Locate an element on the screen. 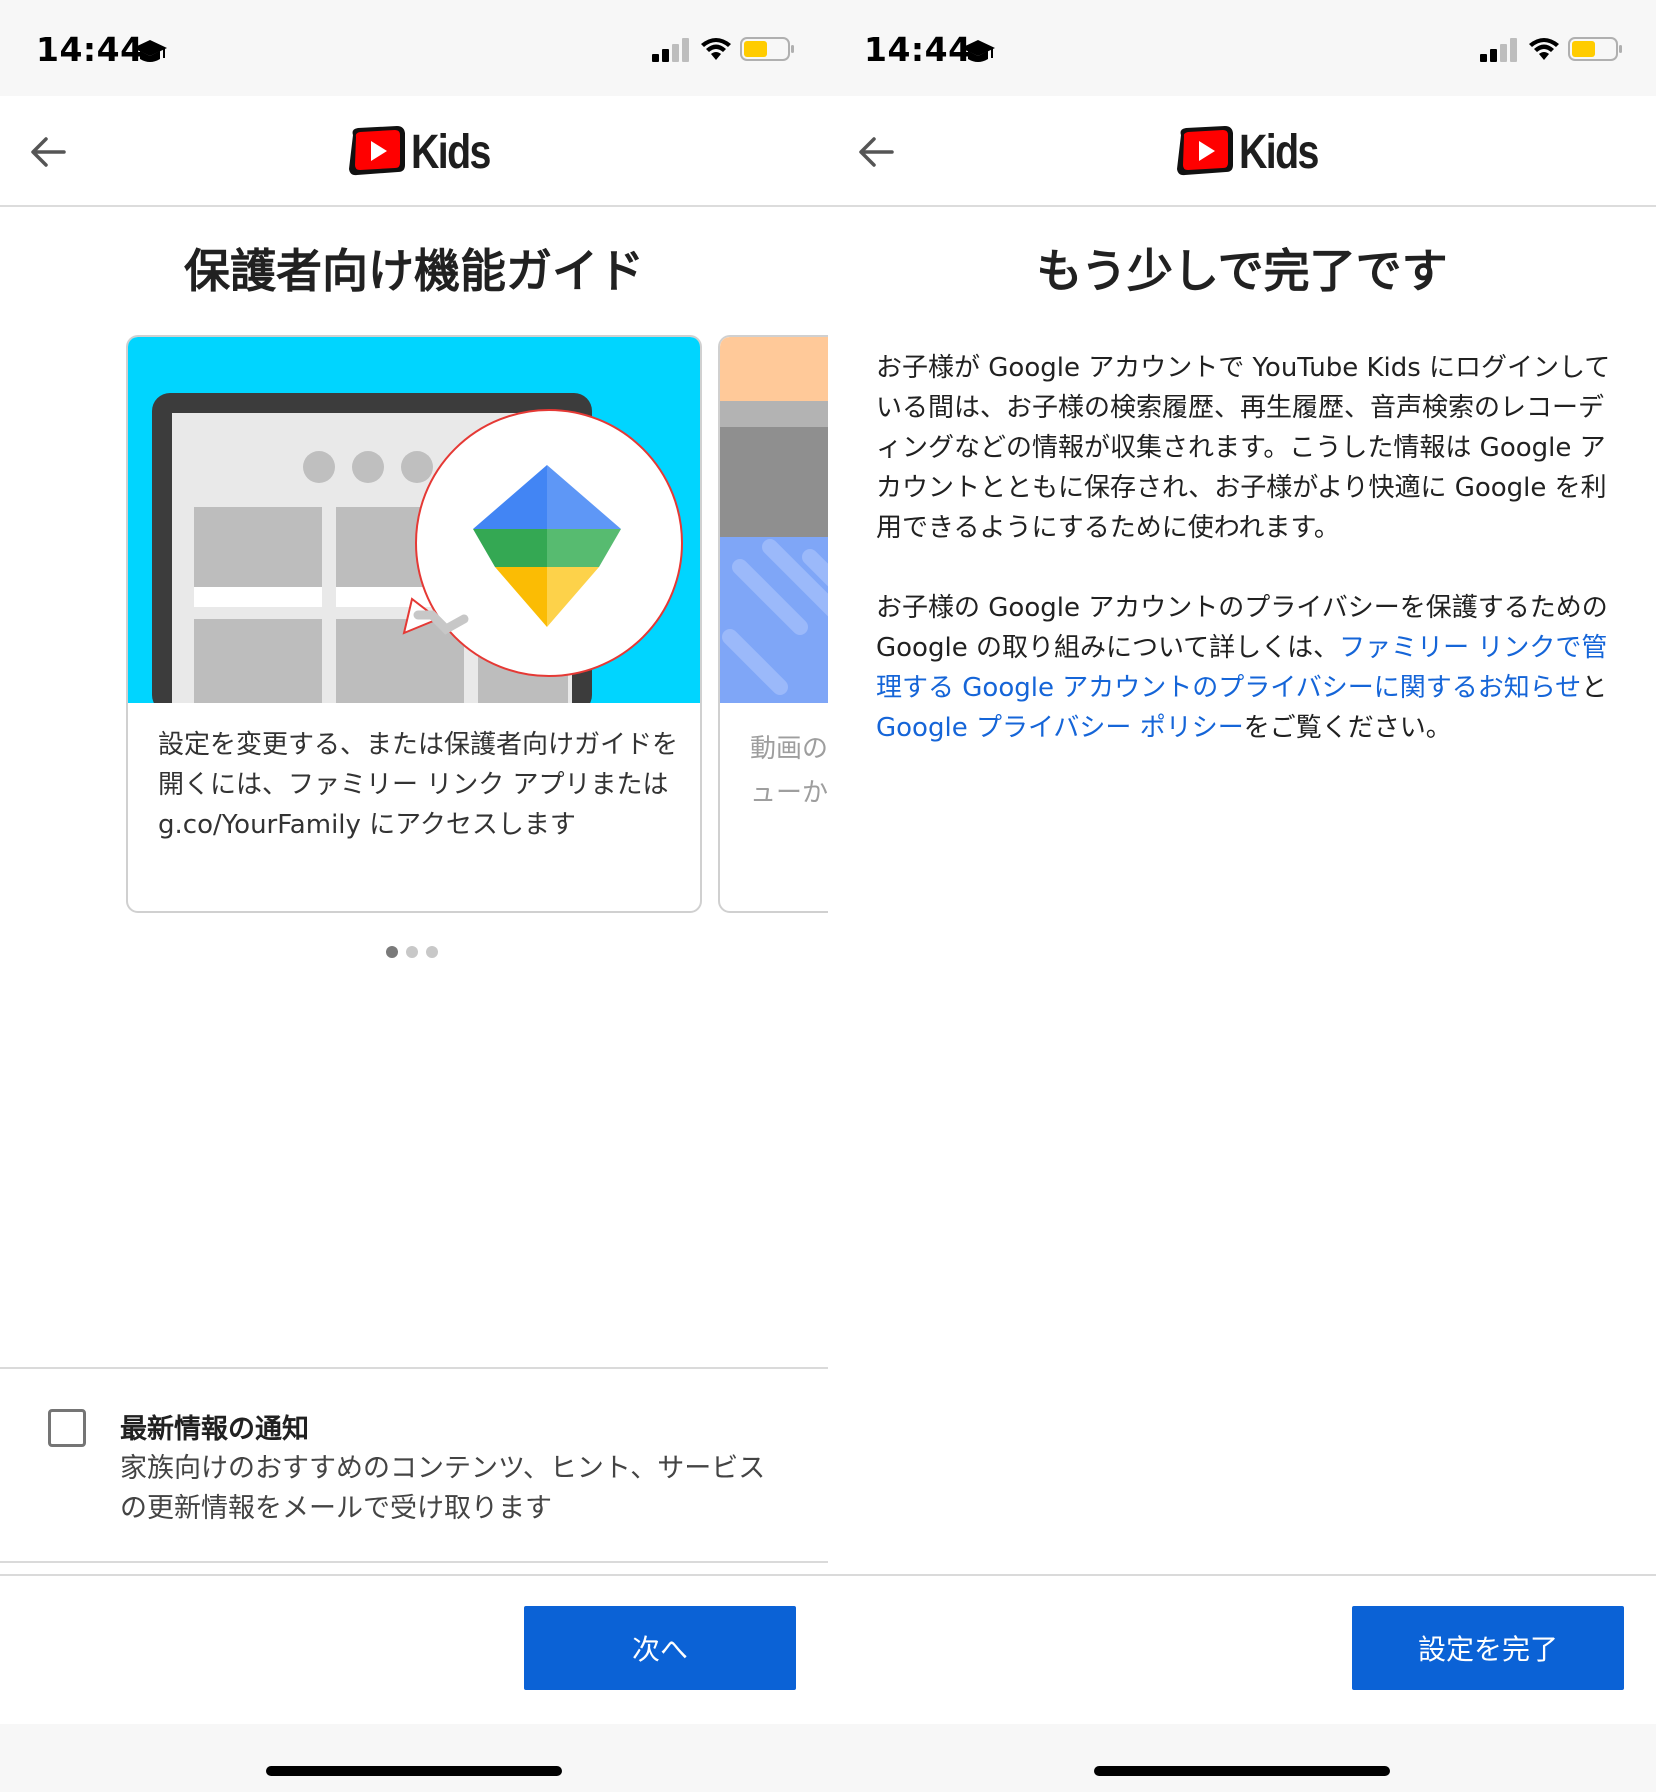 The width and height of the screenshot is (1656, 1792). carousel-pagination is located at coordinates (416, 953).